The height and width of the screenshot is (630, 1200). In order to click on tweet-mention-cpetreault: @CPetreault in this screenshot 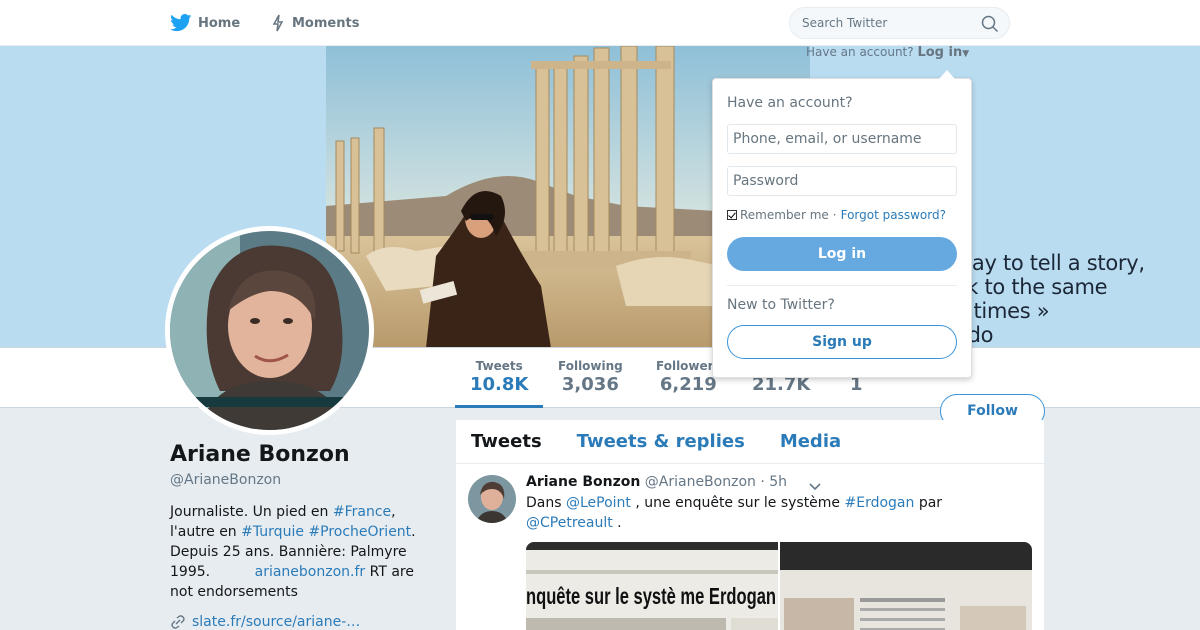, I will do `click(569, 523)`.